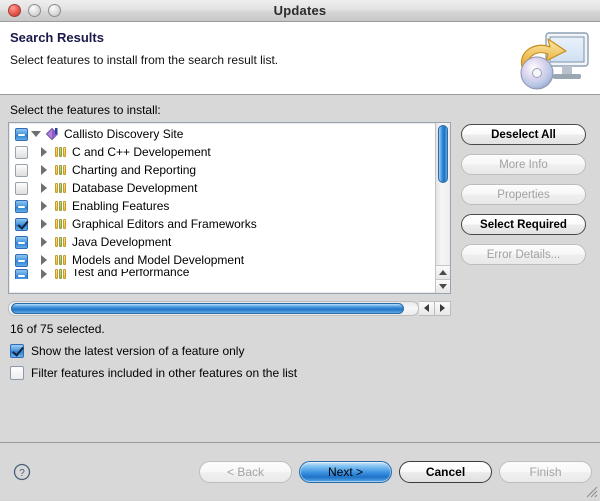  I want to click on tree-row: Charting and Reporting, so click(222, 170).